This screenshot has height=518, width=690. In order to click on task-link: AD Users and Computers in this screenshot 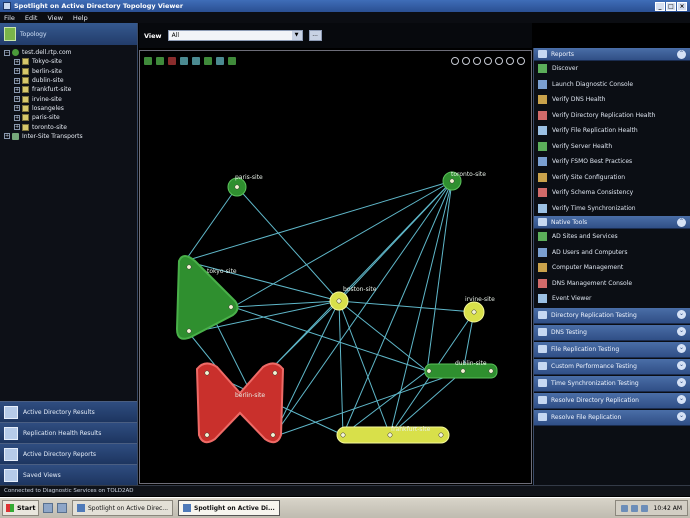, I will do `click(612, 253)`.